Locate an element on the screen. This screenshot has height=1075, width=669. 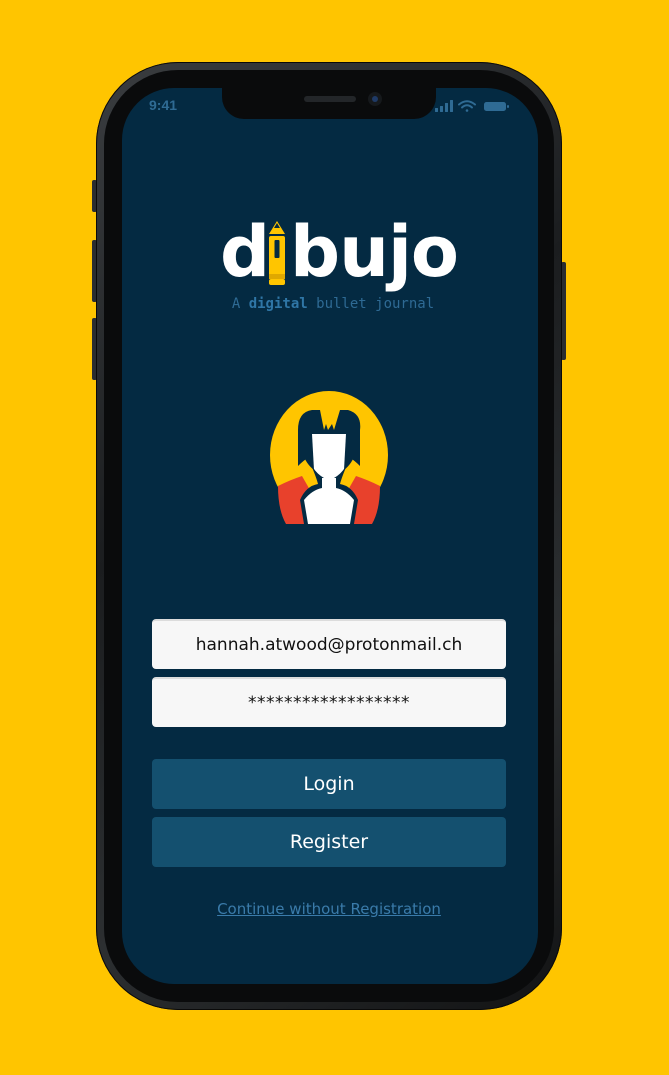
app-logo: d bujo is located at coordinates (338, 252).